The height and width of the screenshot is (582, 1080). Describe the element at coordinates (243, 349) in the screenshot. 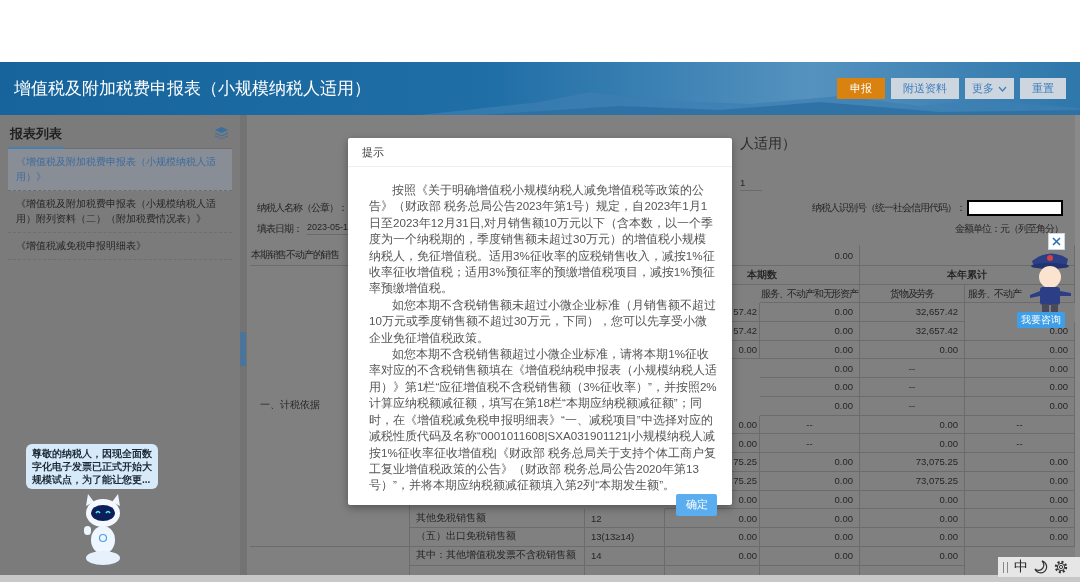

I see `collapse-handle` at that location.